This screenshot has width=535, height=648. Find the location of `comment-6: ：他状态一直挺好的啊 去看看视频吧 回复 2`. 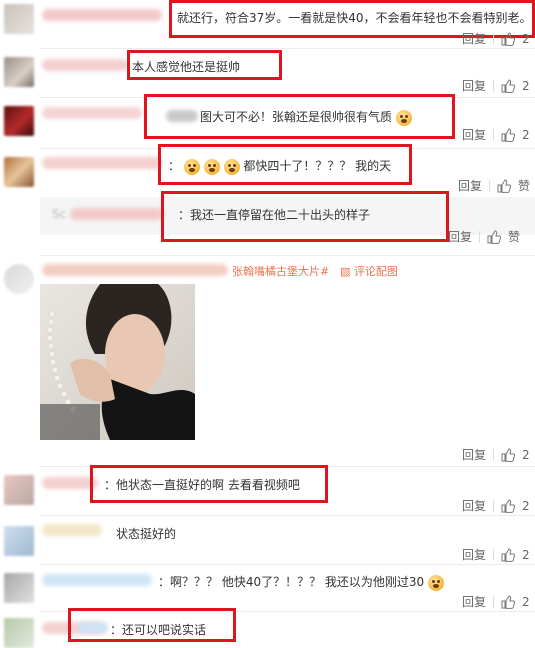

comment-6: ：他状态一直挺好的啊 去看看视频吧 回复 2 is located at coordinates (267, 490).